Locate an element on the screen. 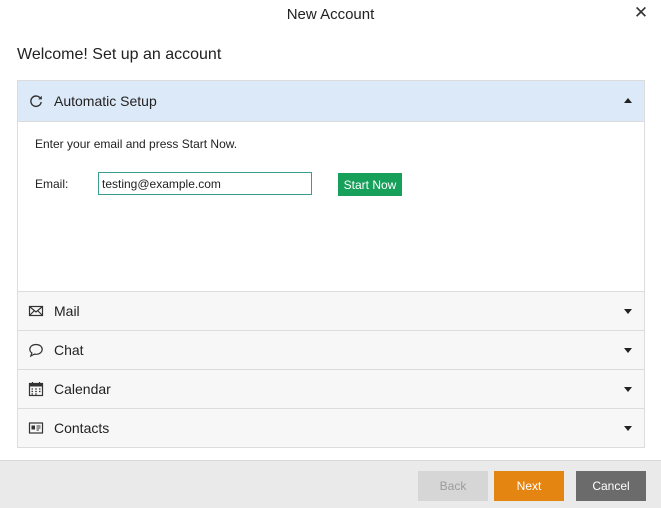 Image resolution: width=661 pixels, height=508 pixels. close-icon: ✕ is located at coordinates (641, 13).